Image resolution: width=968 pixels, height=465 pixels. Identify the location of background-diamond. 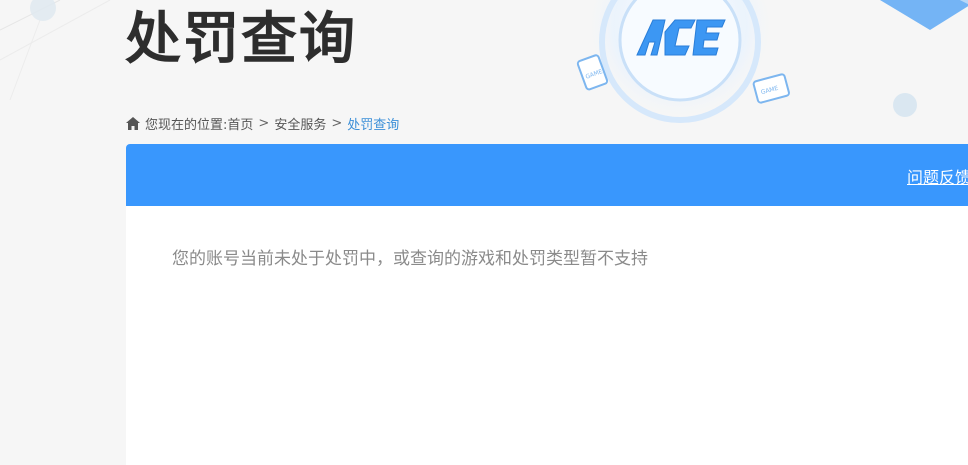
(924, 15).